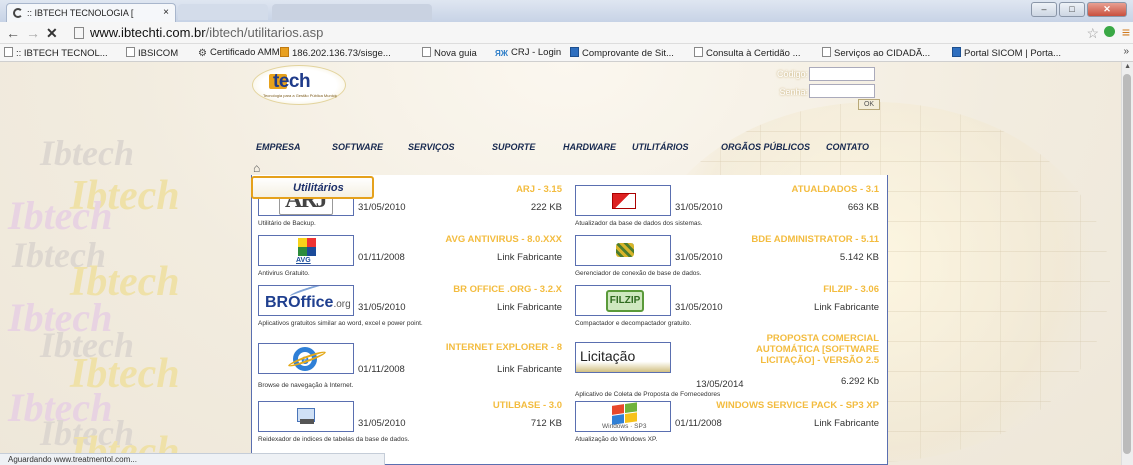  What do you see at coordinates (842, 74) in the screenshot?
I see `code-input` at bounding box center [842, 74].